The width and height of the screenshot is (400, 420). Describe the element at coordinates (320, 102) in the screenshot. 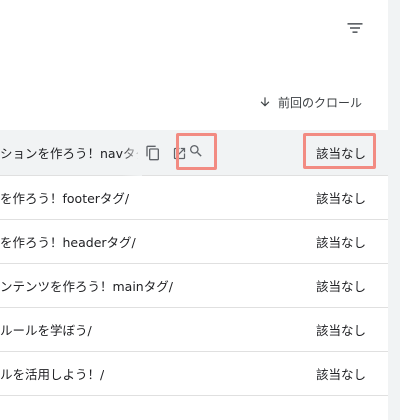

I see `sort-header-label: 前回のクロール` at that location.